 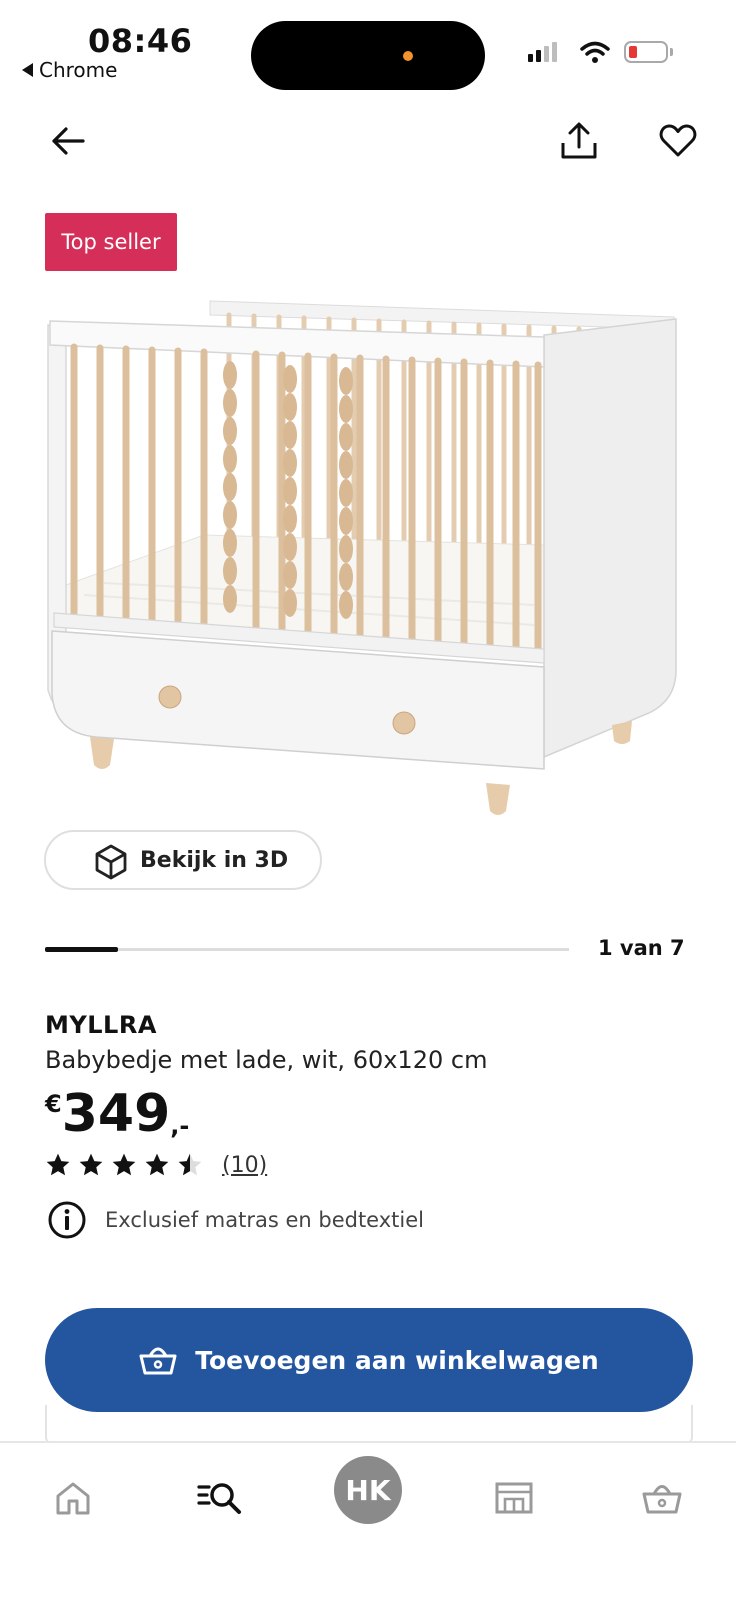 What do you see at coordinates (111, 862) in the screenshot?
I see `cube-3d-icon` at bounding box center [111, 862].